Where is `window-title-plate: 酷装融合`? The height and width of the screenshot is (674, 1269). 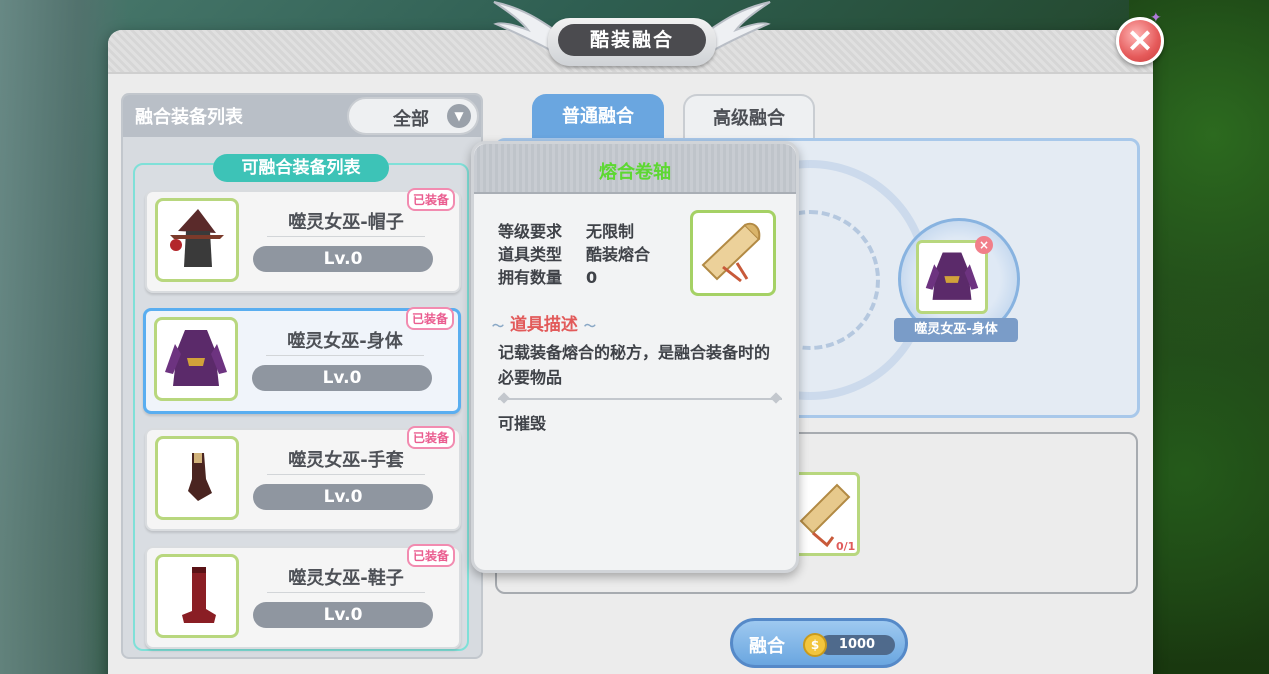 window-title-plate: 酷装融合 is located at coordinates (632, 42).